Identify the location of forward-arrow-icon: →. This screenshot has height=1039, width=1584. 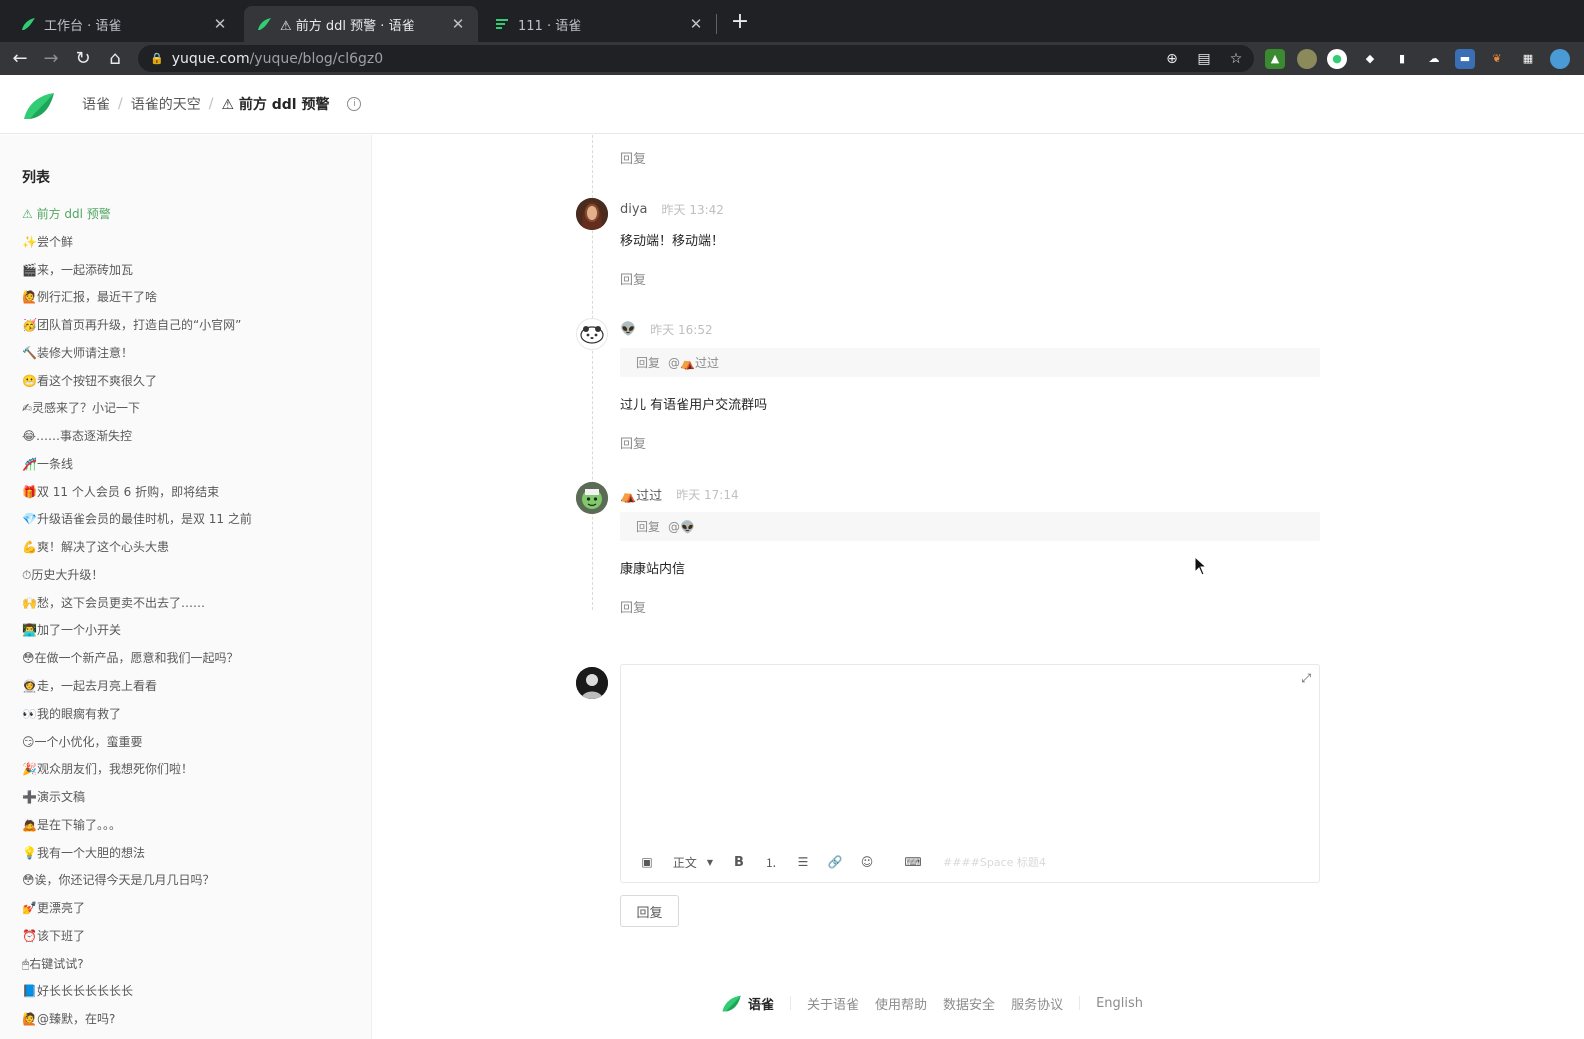
(51, 59).